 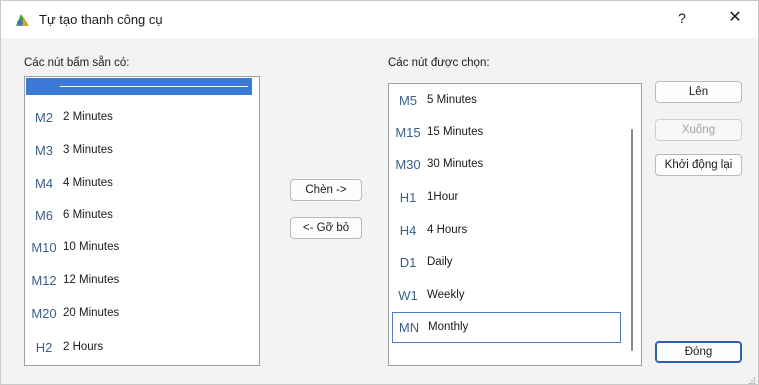 What do you see at coordinates (752, 379) in the screenshot?
I see `resize-grip-icon` at bounding box center [752, 379].